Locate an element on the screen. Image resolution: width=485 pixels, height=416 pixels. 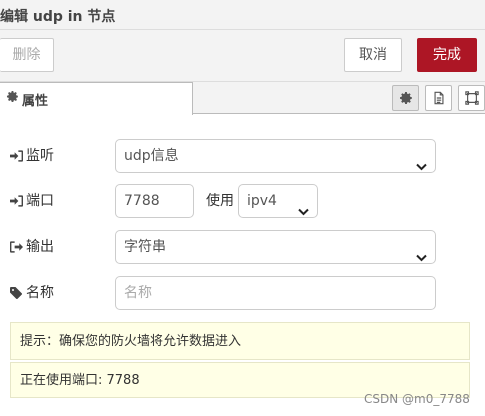
watermark: CSDN @m0_7788 is located at coordinates (417, 399).